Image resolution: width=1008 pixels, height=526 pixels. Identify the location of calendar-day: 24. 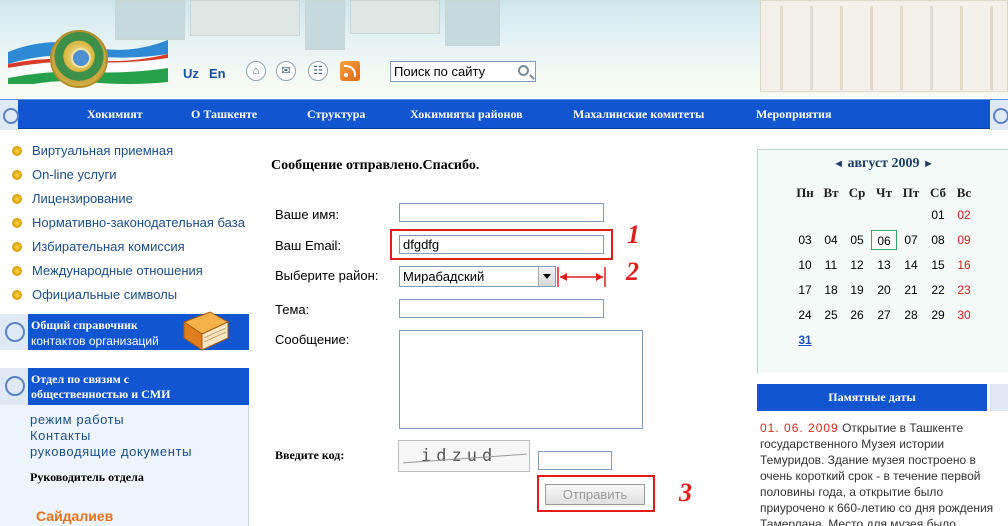
(805, 315).